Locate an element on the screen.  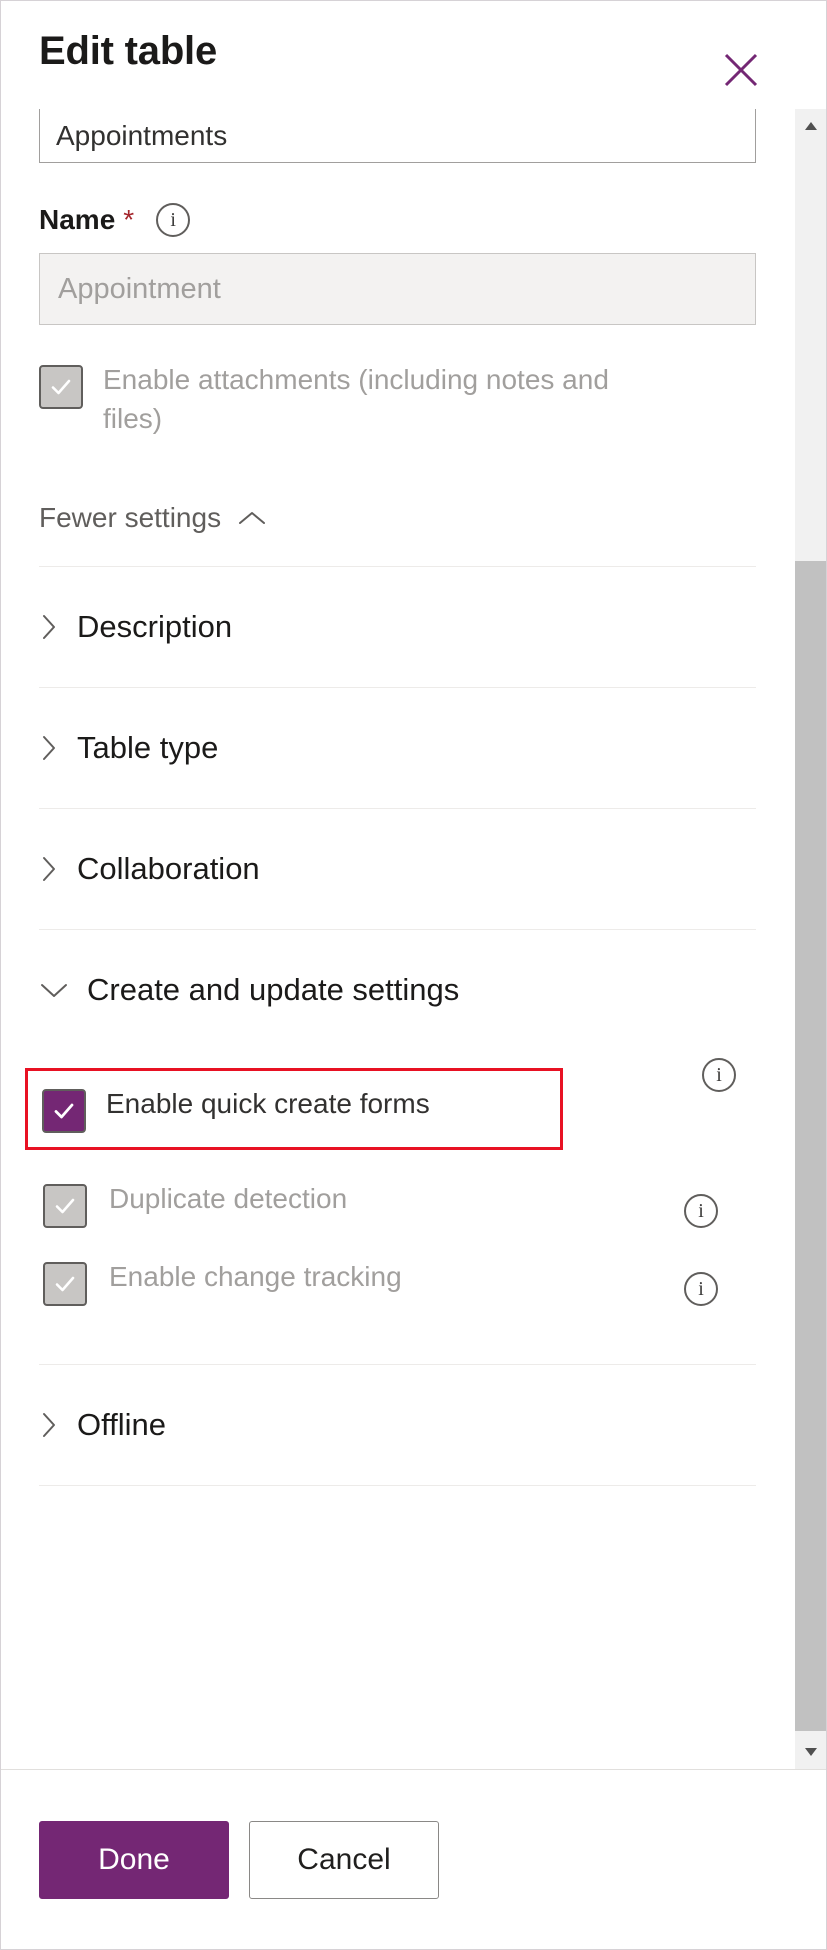
attachments-checkbox is located at coordinates (61, 387).